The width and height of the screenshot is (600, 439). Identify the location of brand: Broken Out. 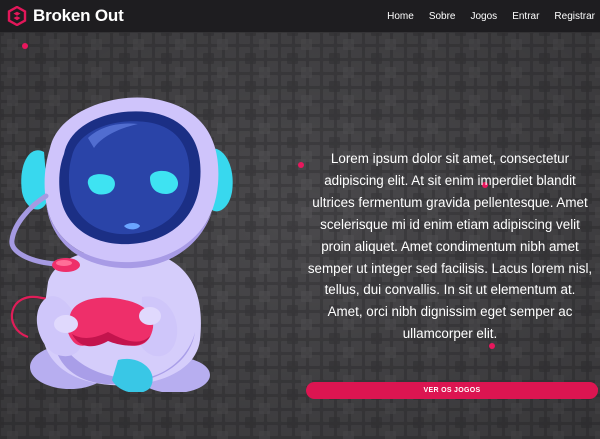
(65, 16).